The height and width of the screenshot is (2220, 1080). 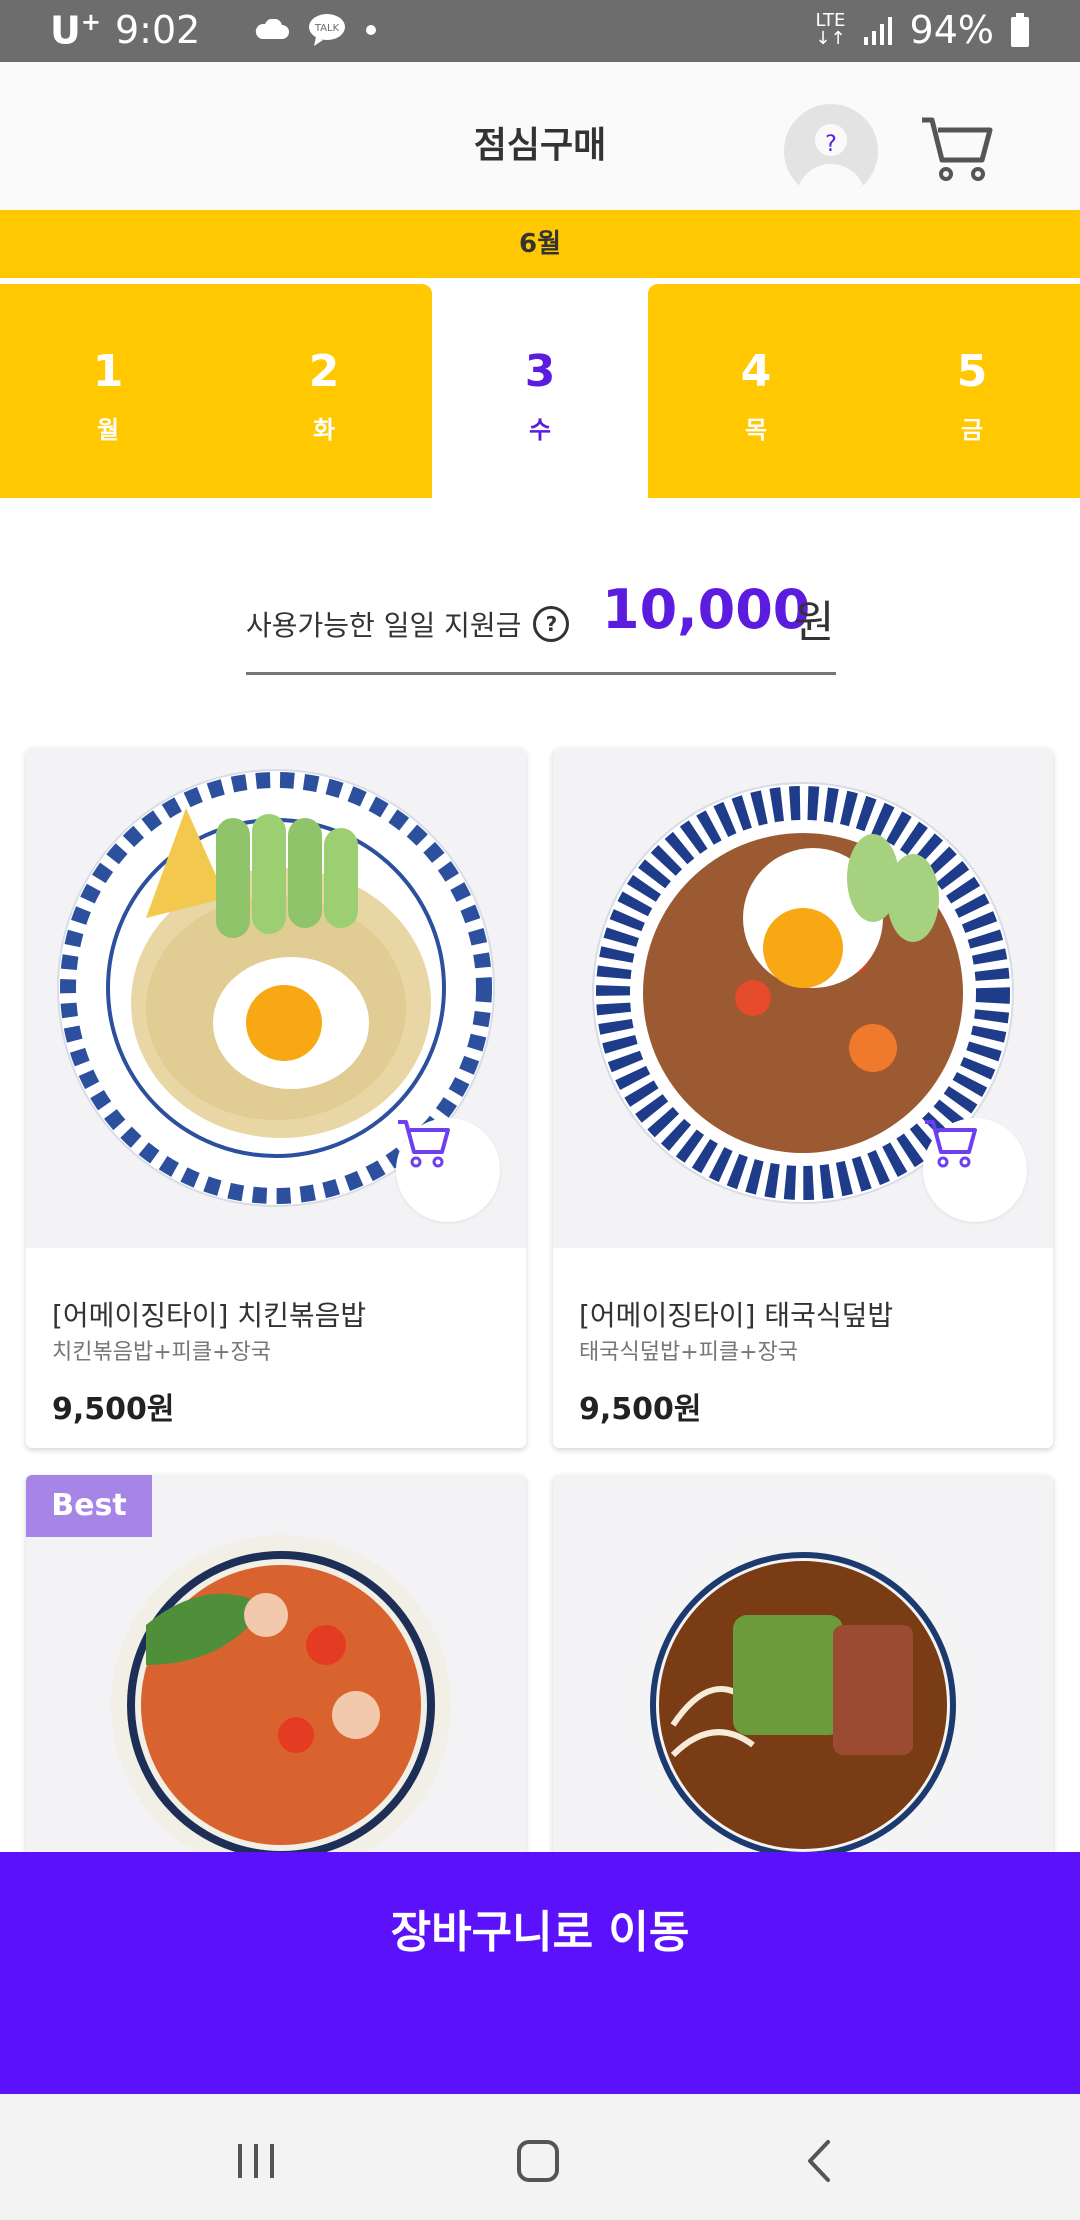 I want to click on svg-text: TALK, so click(x=327, y=28).